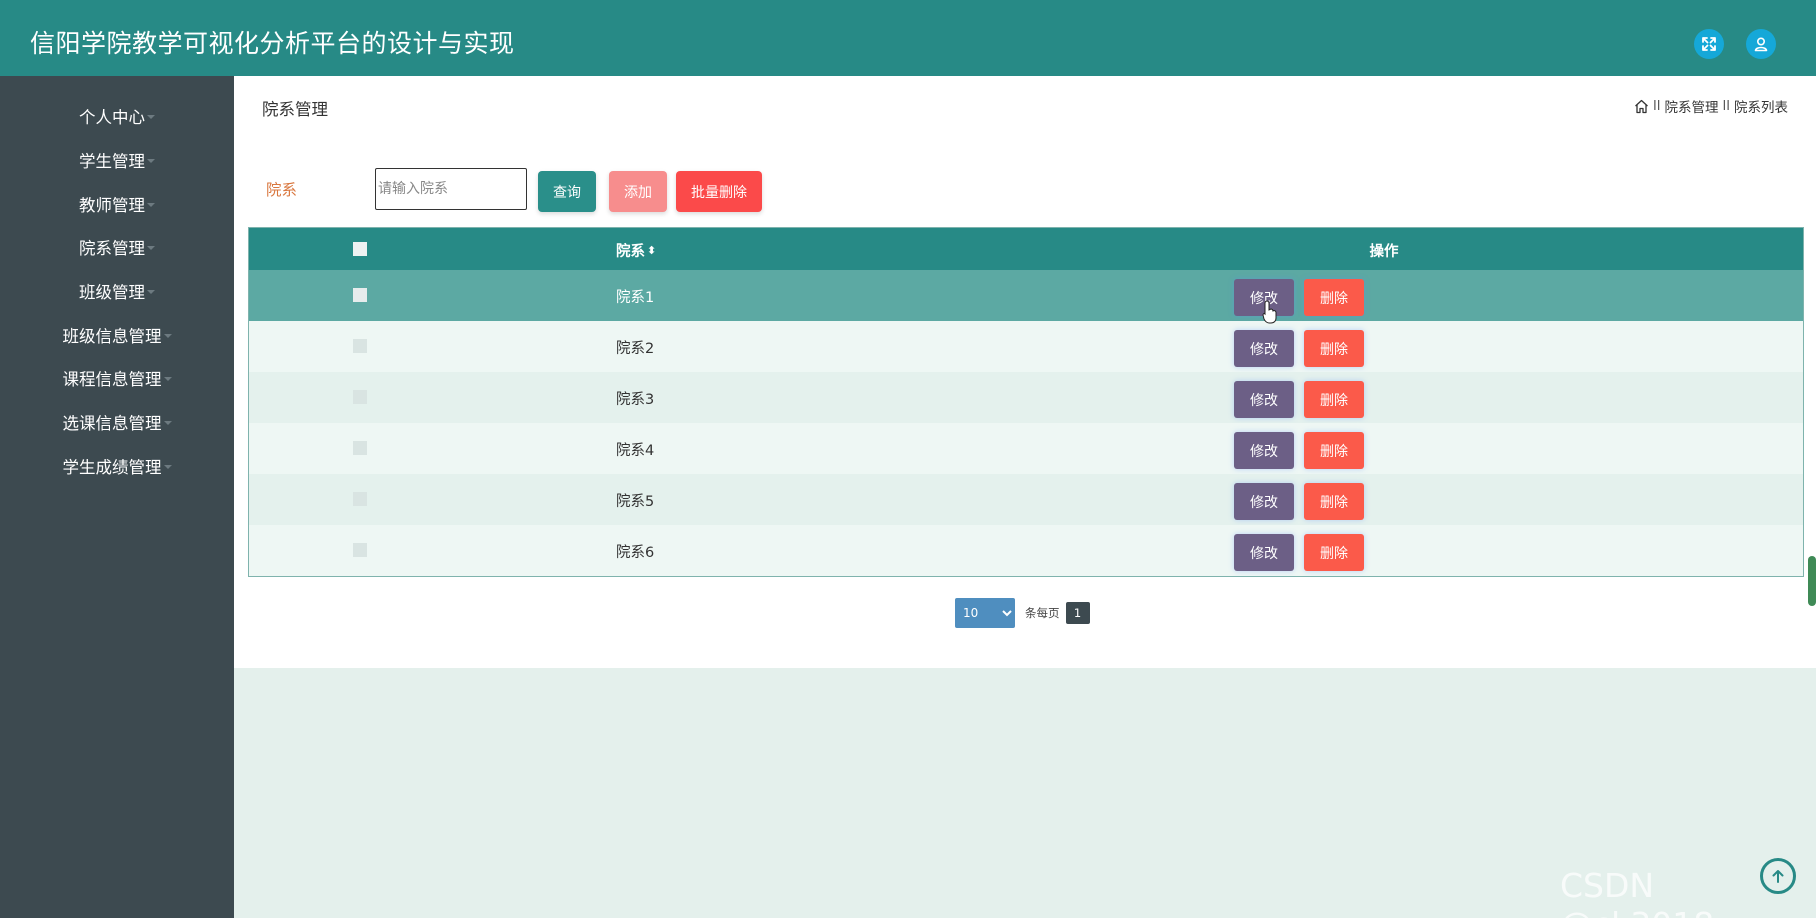 The width and height of the screenshot is (1816, 918). Describe the element at coordinates (112, 161) in the screenshot. I see `sidebar-item-label: 学生管理` at that location.